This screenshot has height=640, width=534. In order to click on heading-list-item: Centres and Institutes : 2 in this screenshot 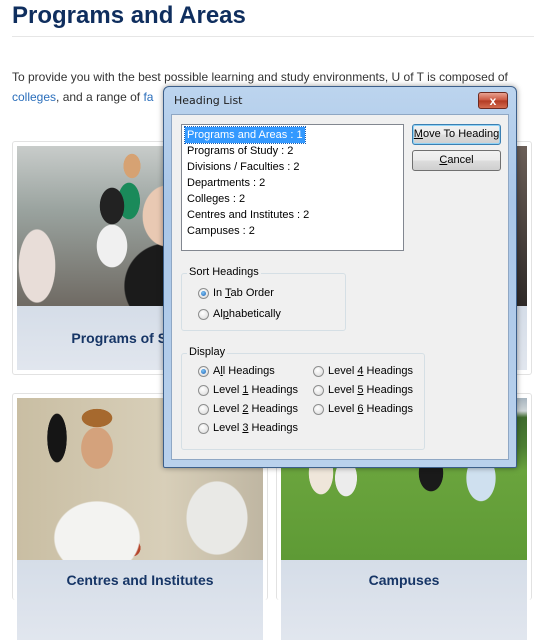, I will do `click(248, 215)`.